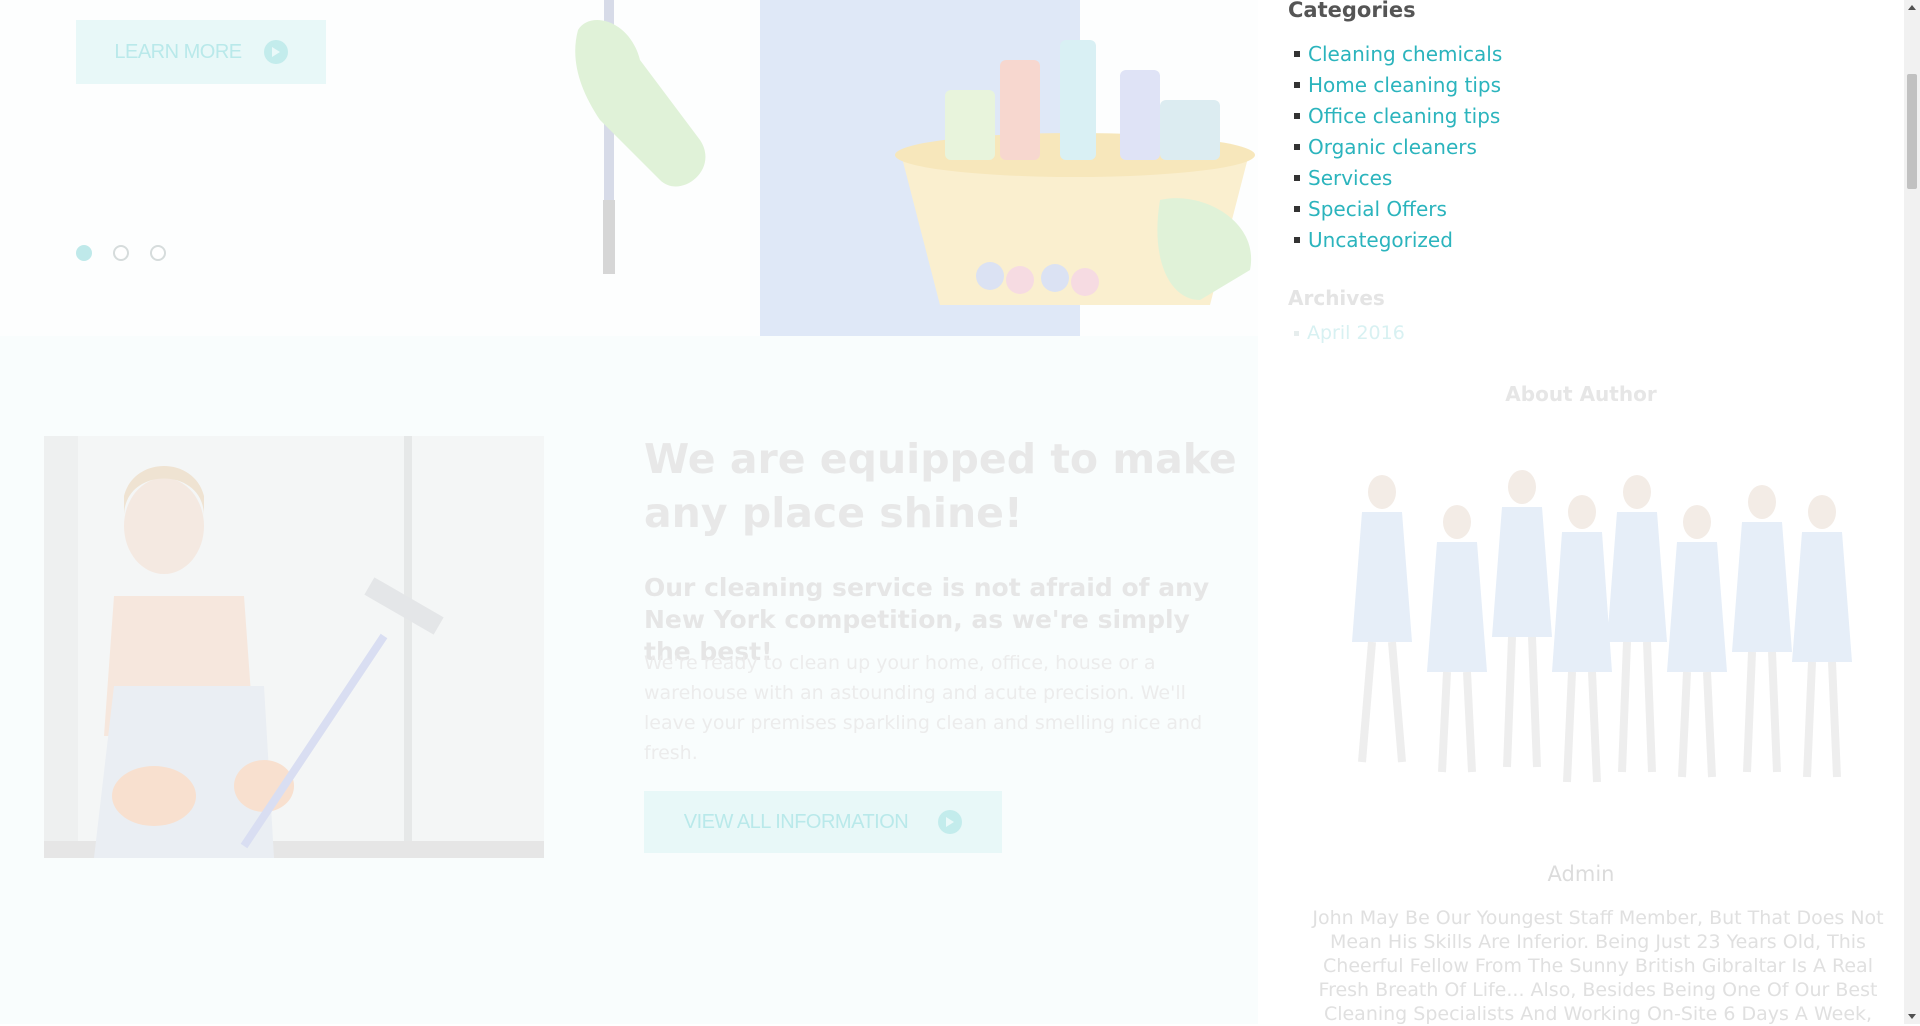  Describe the element at coordinates (1912, 131) in the screenshot. I see `scrollbar-thumb` at that location.